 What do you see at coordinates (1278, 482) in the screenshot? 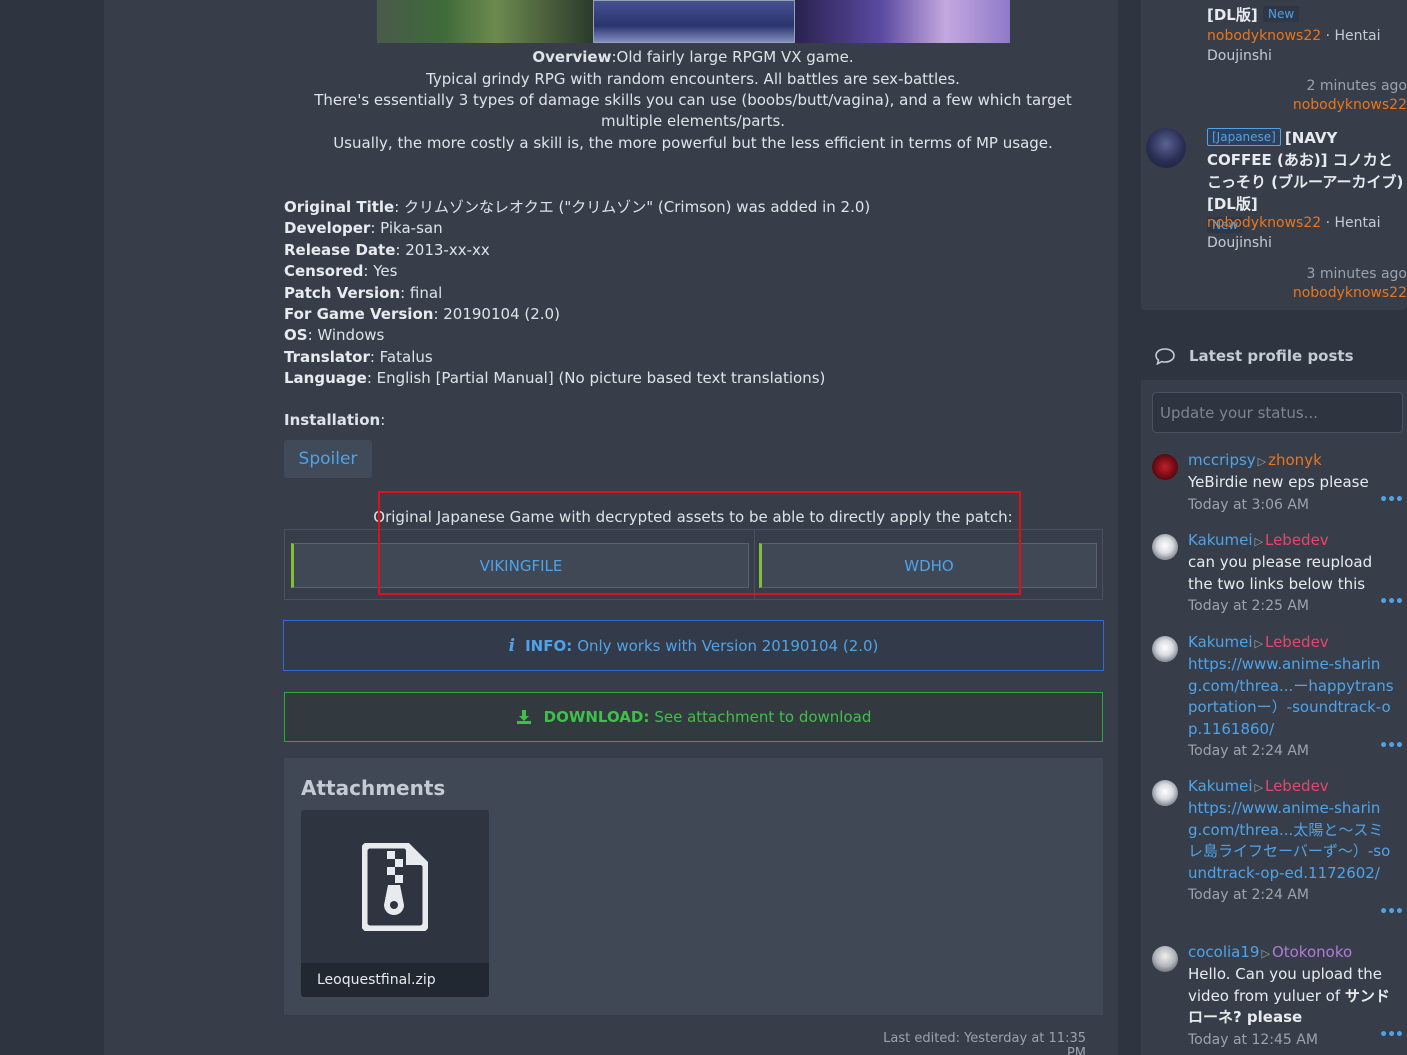
I see `post-text: YeBirdie new eps please` at bounding box center [1278, 482].